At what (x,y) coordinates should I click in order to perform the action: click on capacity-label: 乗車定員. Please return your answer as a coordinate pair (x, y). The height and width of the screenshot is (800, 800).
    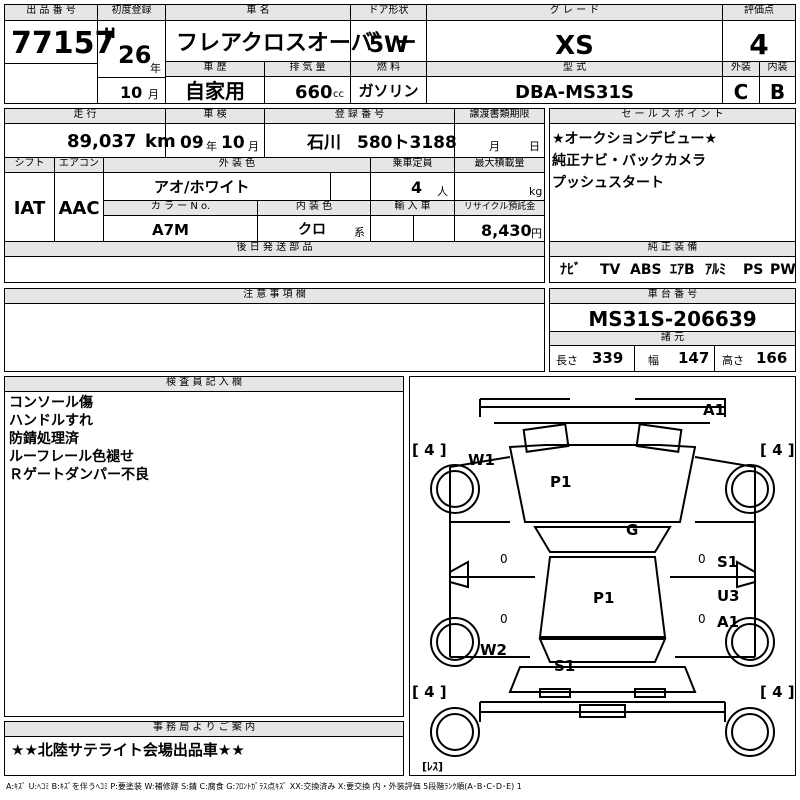
    Looking at the image, I should click on (412, 165).